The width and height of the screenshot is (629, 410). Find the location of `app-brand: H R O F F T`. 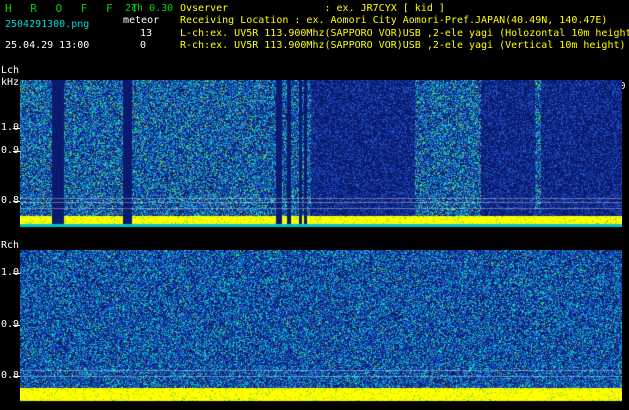

app-brand: H R O F F T is located at coordinates (74, 8).